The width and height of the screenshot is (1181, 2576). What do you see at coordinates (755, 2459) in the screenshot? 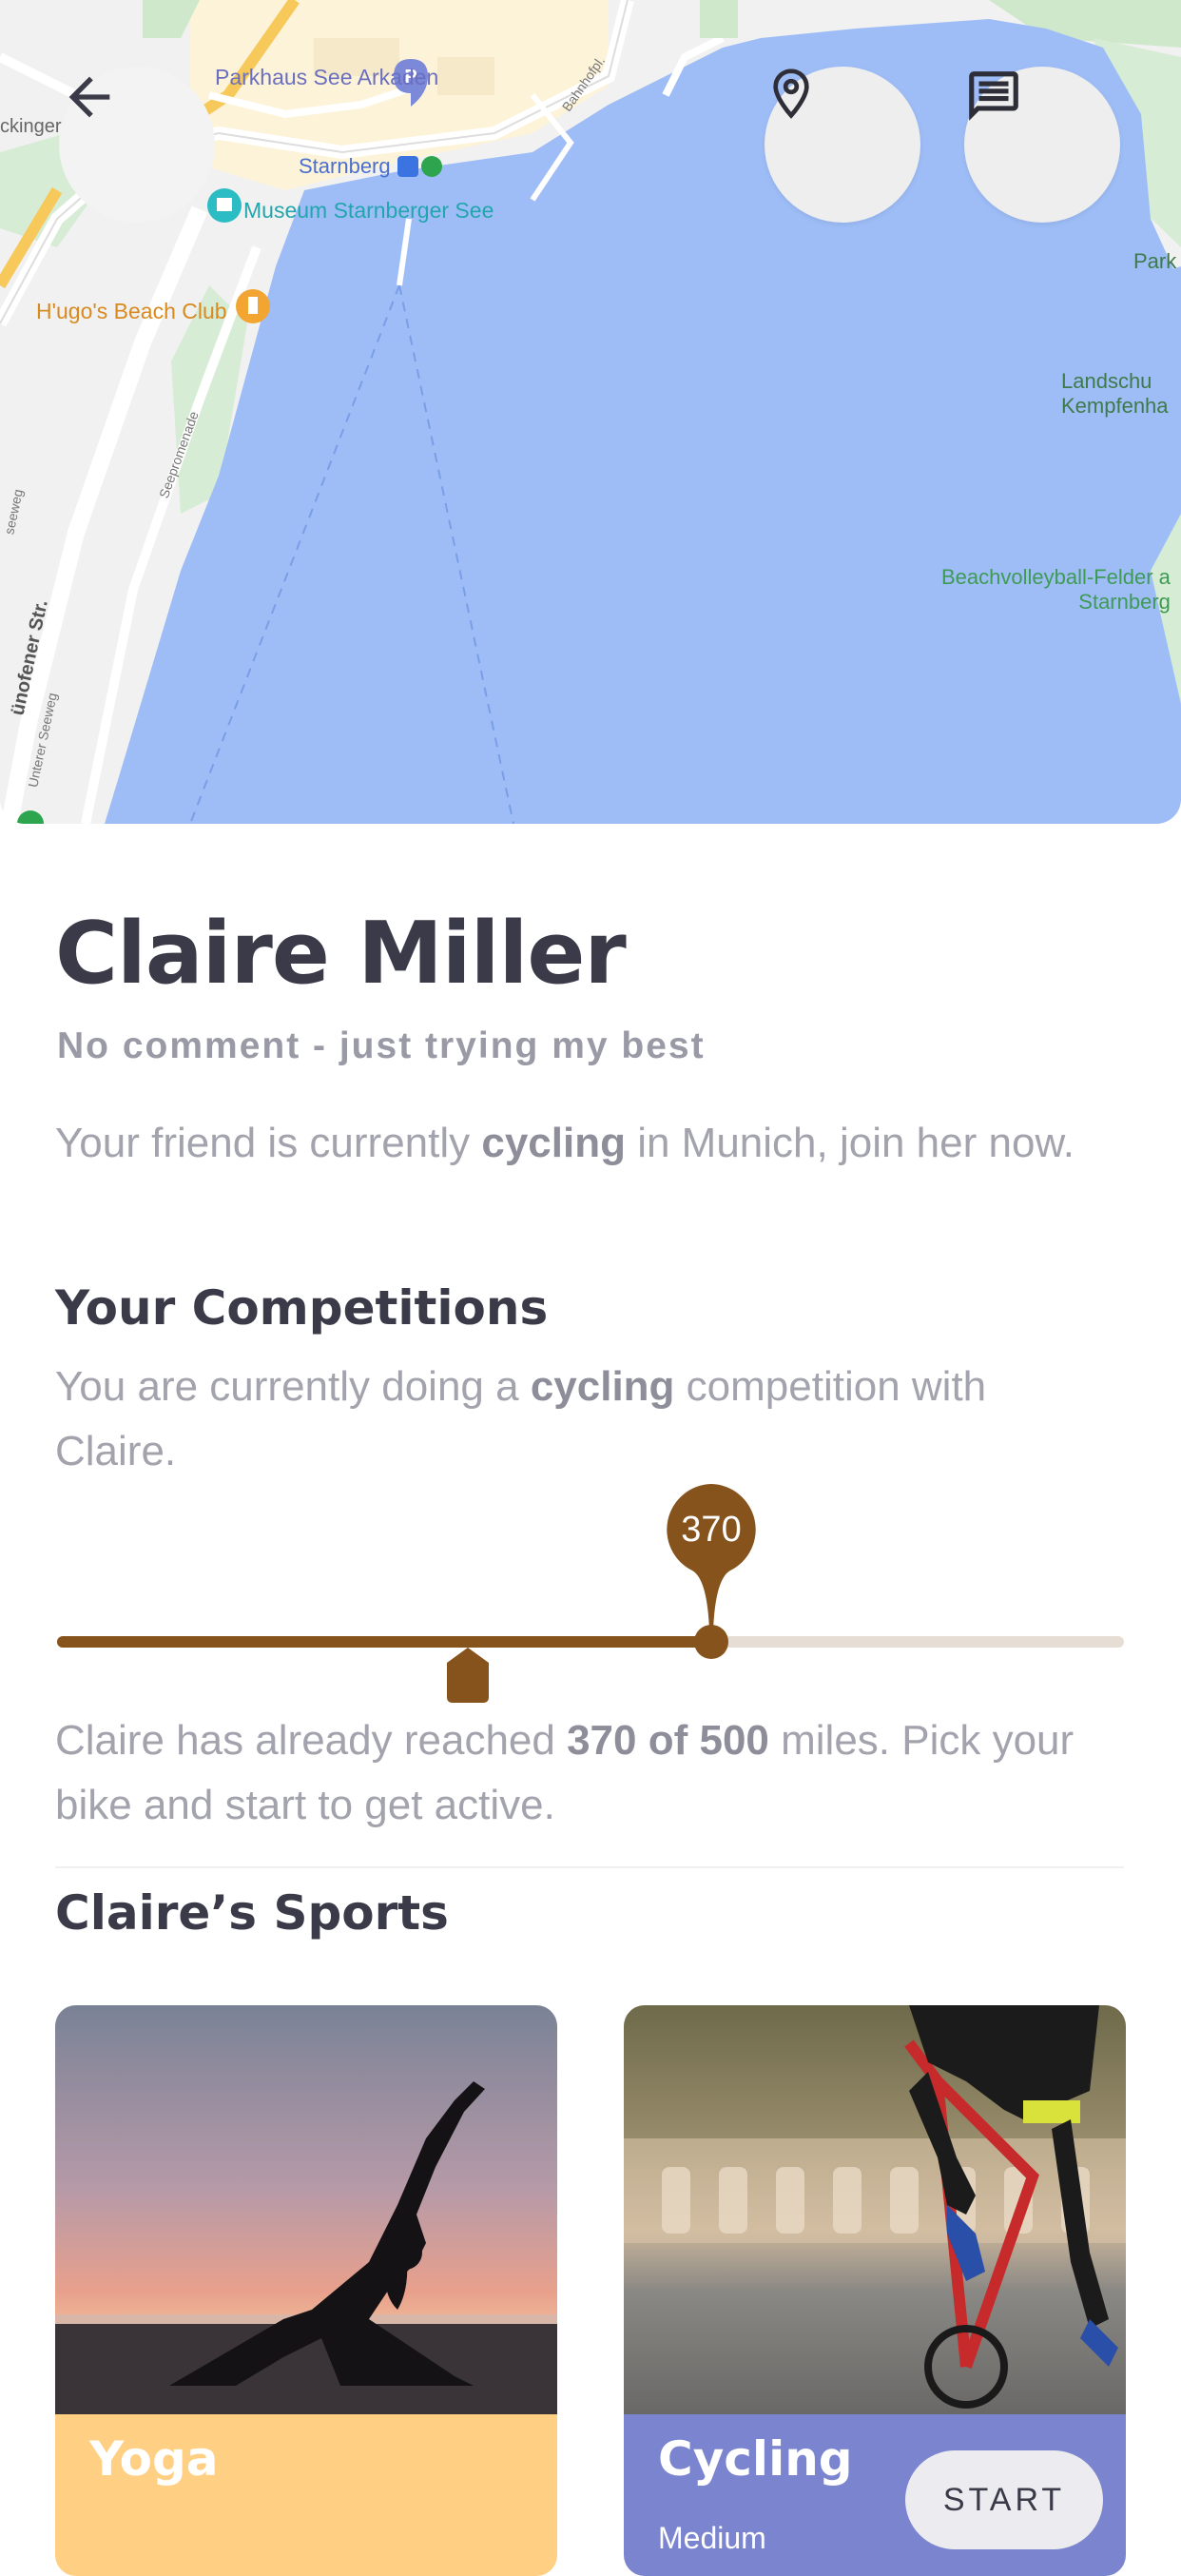
I see `cycling-card-title: Cycling` at bounding box center [755, 2459].